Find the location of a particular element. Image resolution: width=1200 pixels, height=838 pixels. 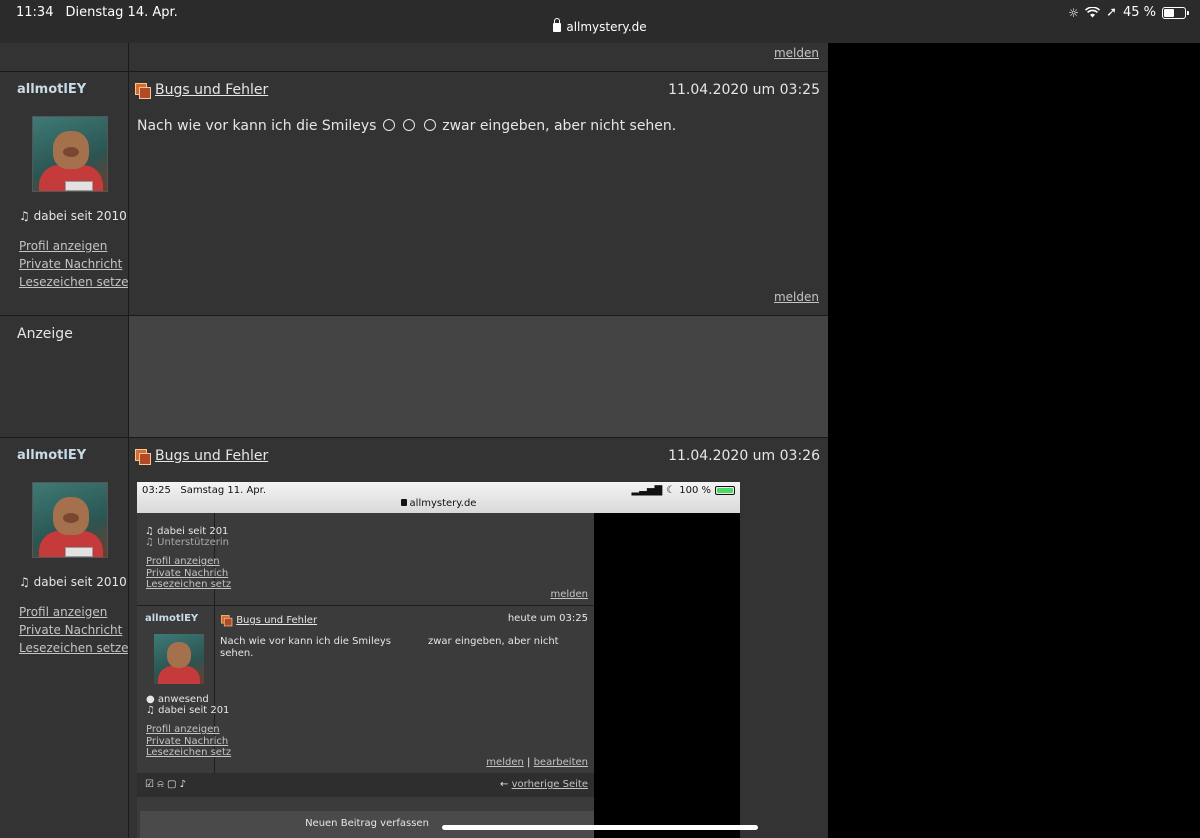

arrow-left-icon: ← is located at coordinates (504, 784).